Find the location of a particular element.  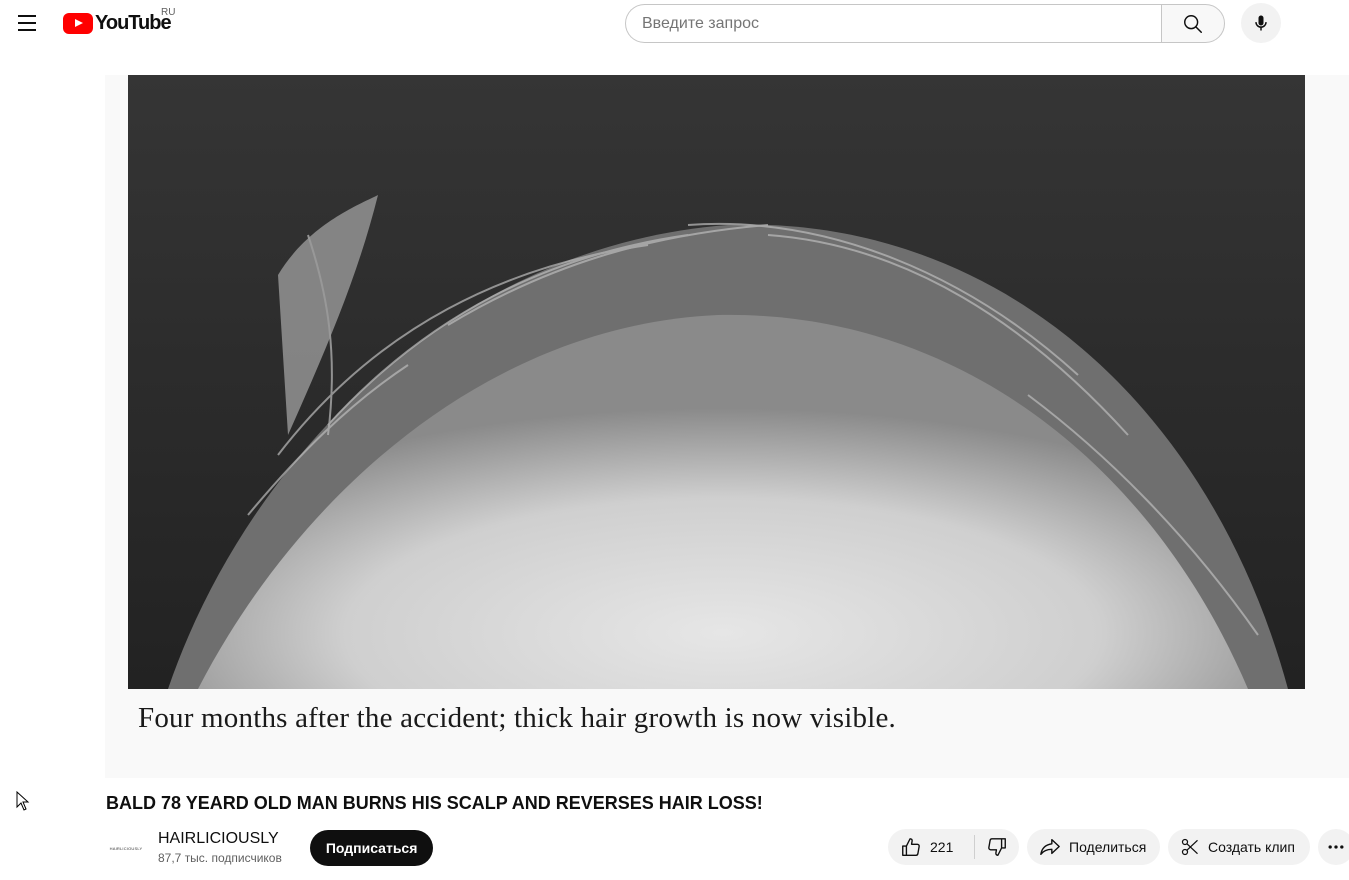

avatar-logo-text: HAIRLICIOUSLY is located at coordinates (126, 848).